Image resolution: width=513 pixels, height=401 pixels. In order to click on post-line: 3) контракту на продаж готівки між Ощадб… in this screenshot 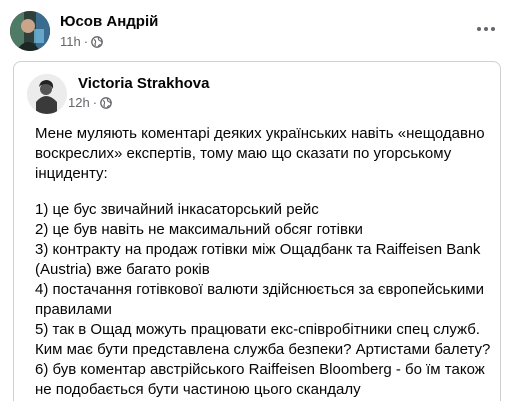, I will do `click(258, 259)`.